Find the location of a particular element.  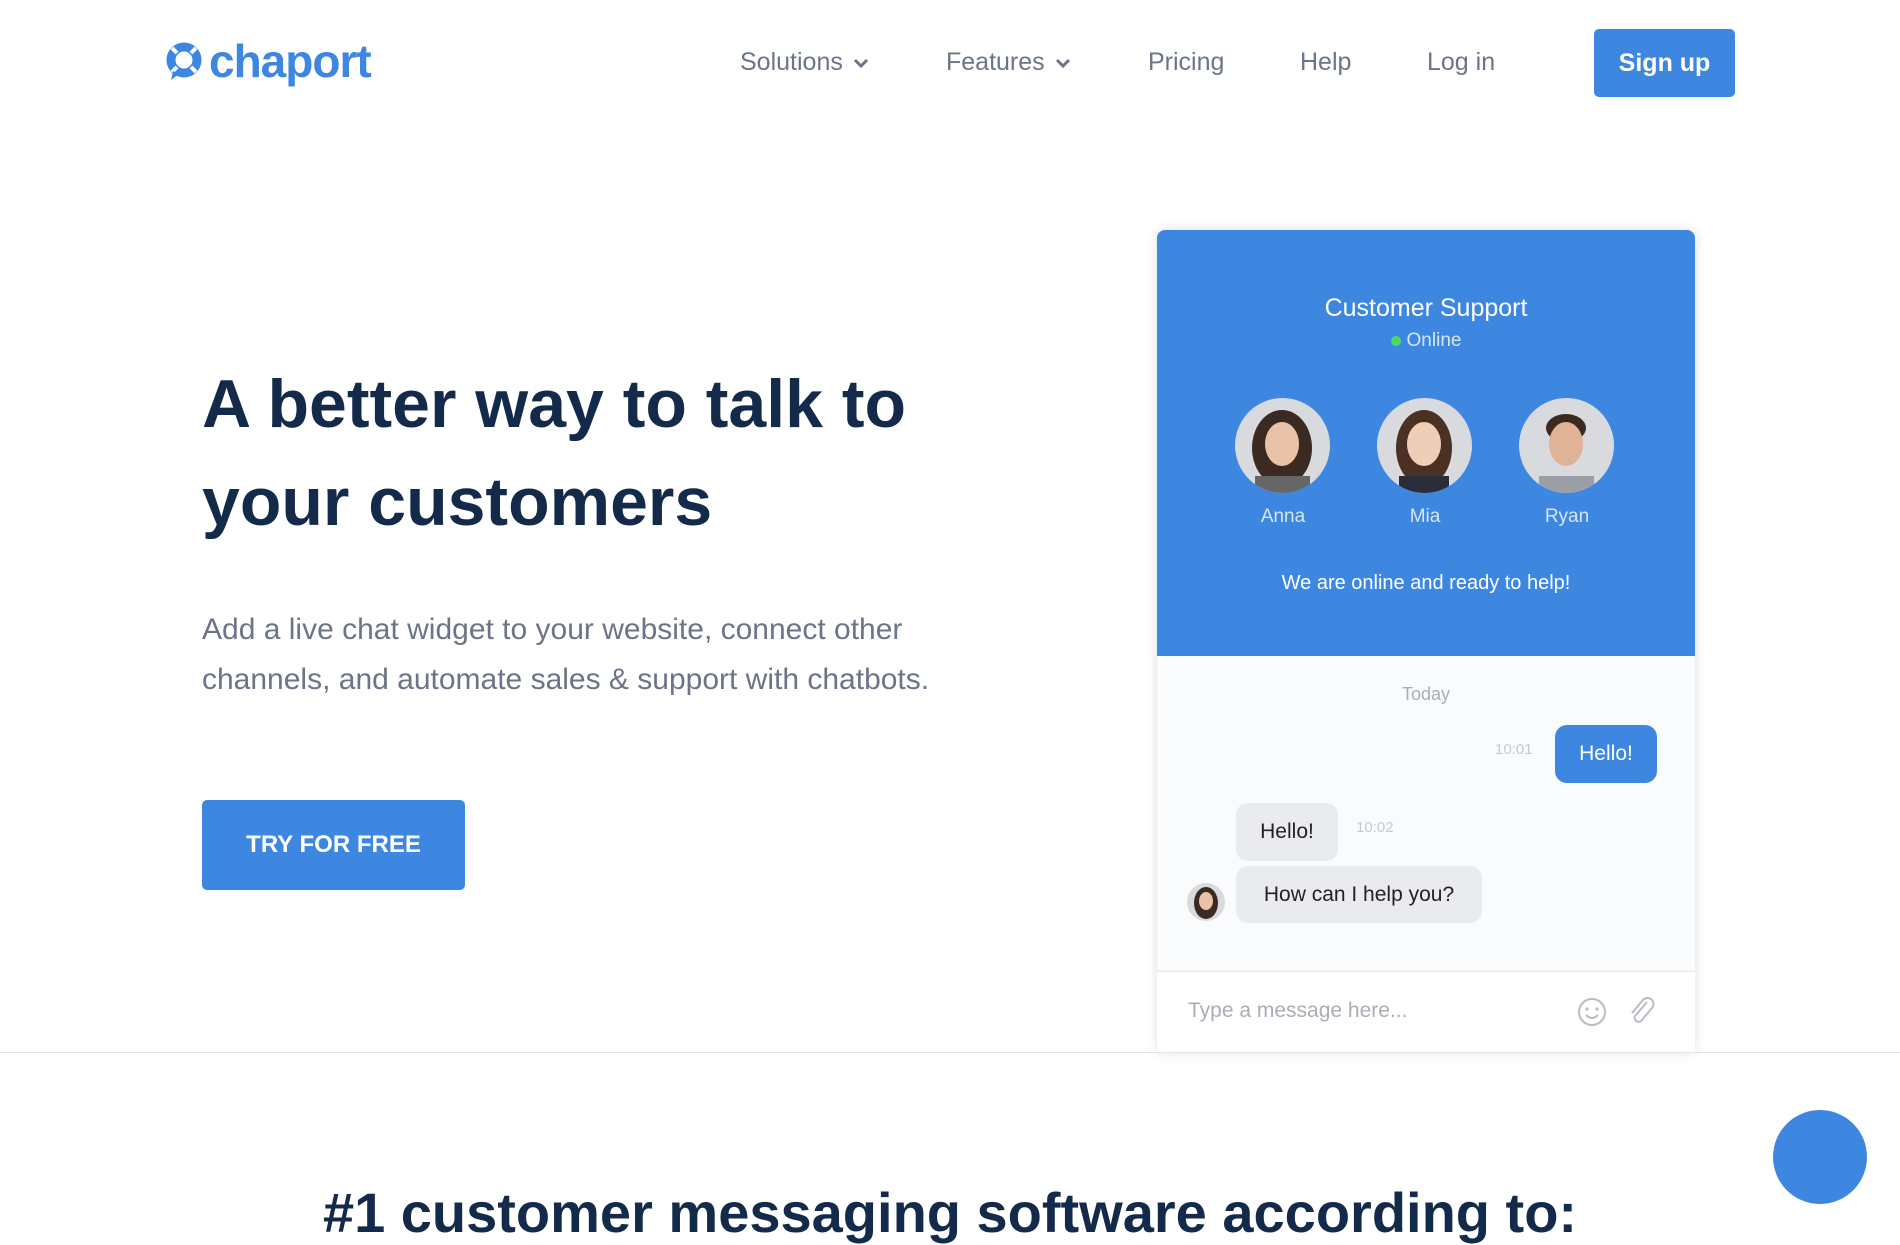

message-time: 10:02 is located at coordinates (1375, 827).